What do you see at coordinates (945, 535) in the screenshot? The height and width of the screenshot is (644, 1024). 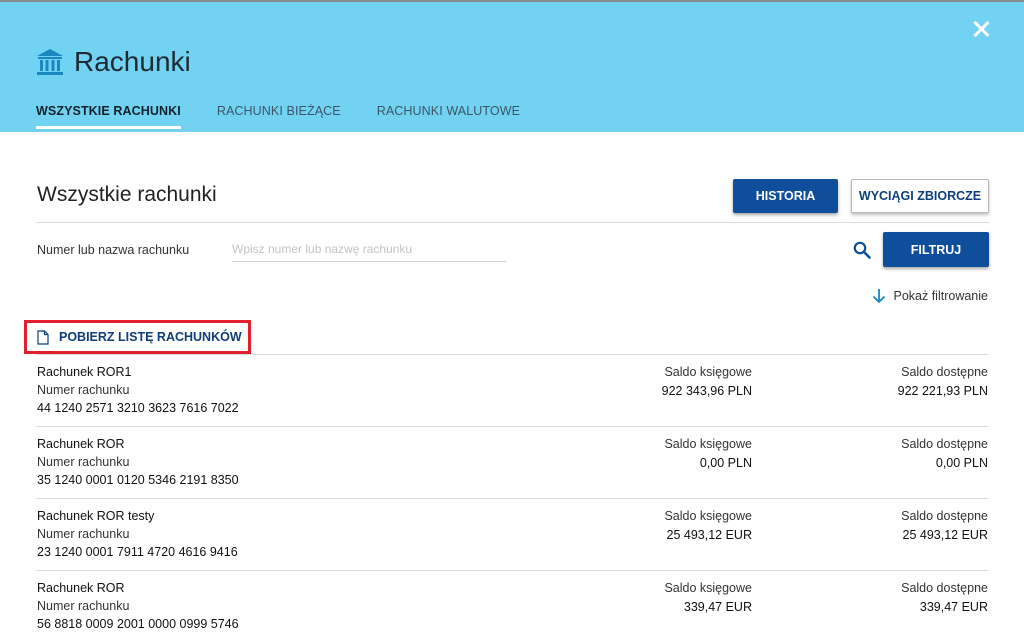 I see `available-balance-value: 25 493,12 EUR` at bounding box center [945, 535].